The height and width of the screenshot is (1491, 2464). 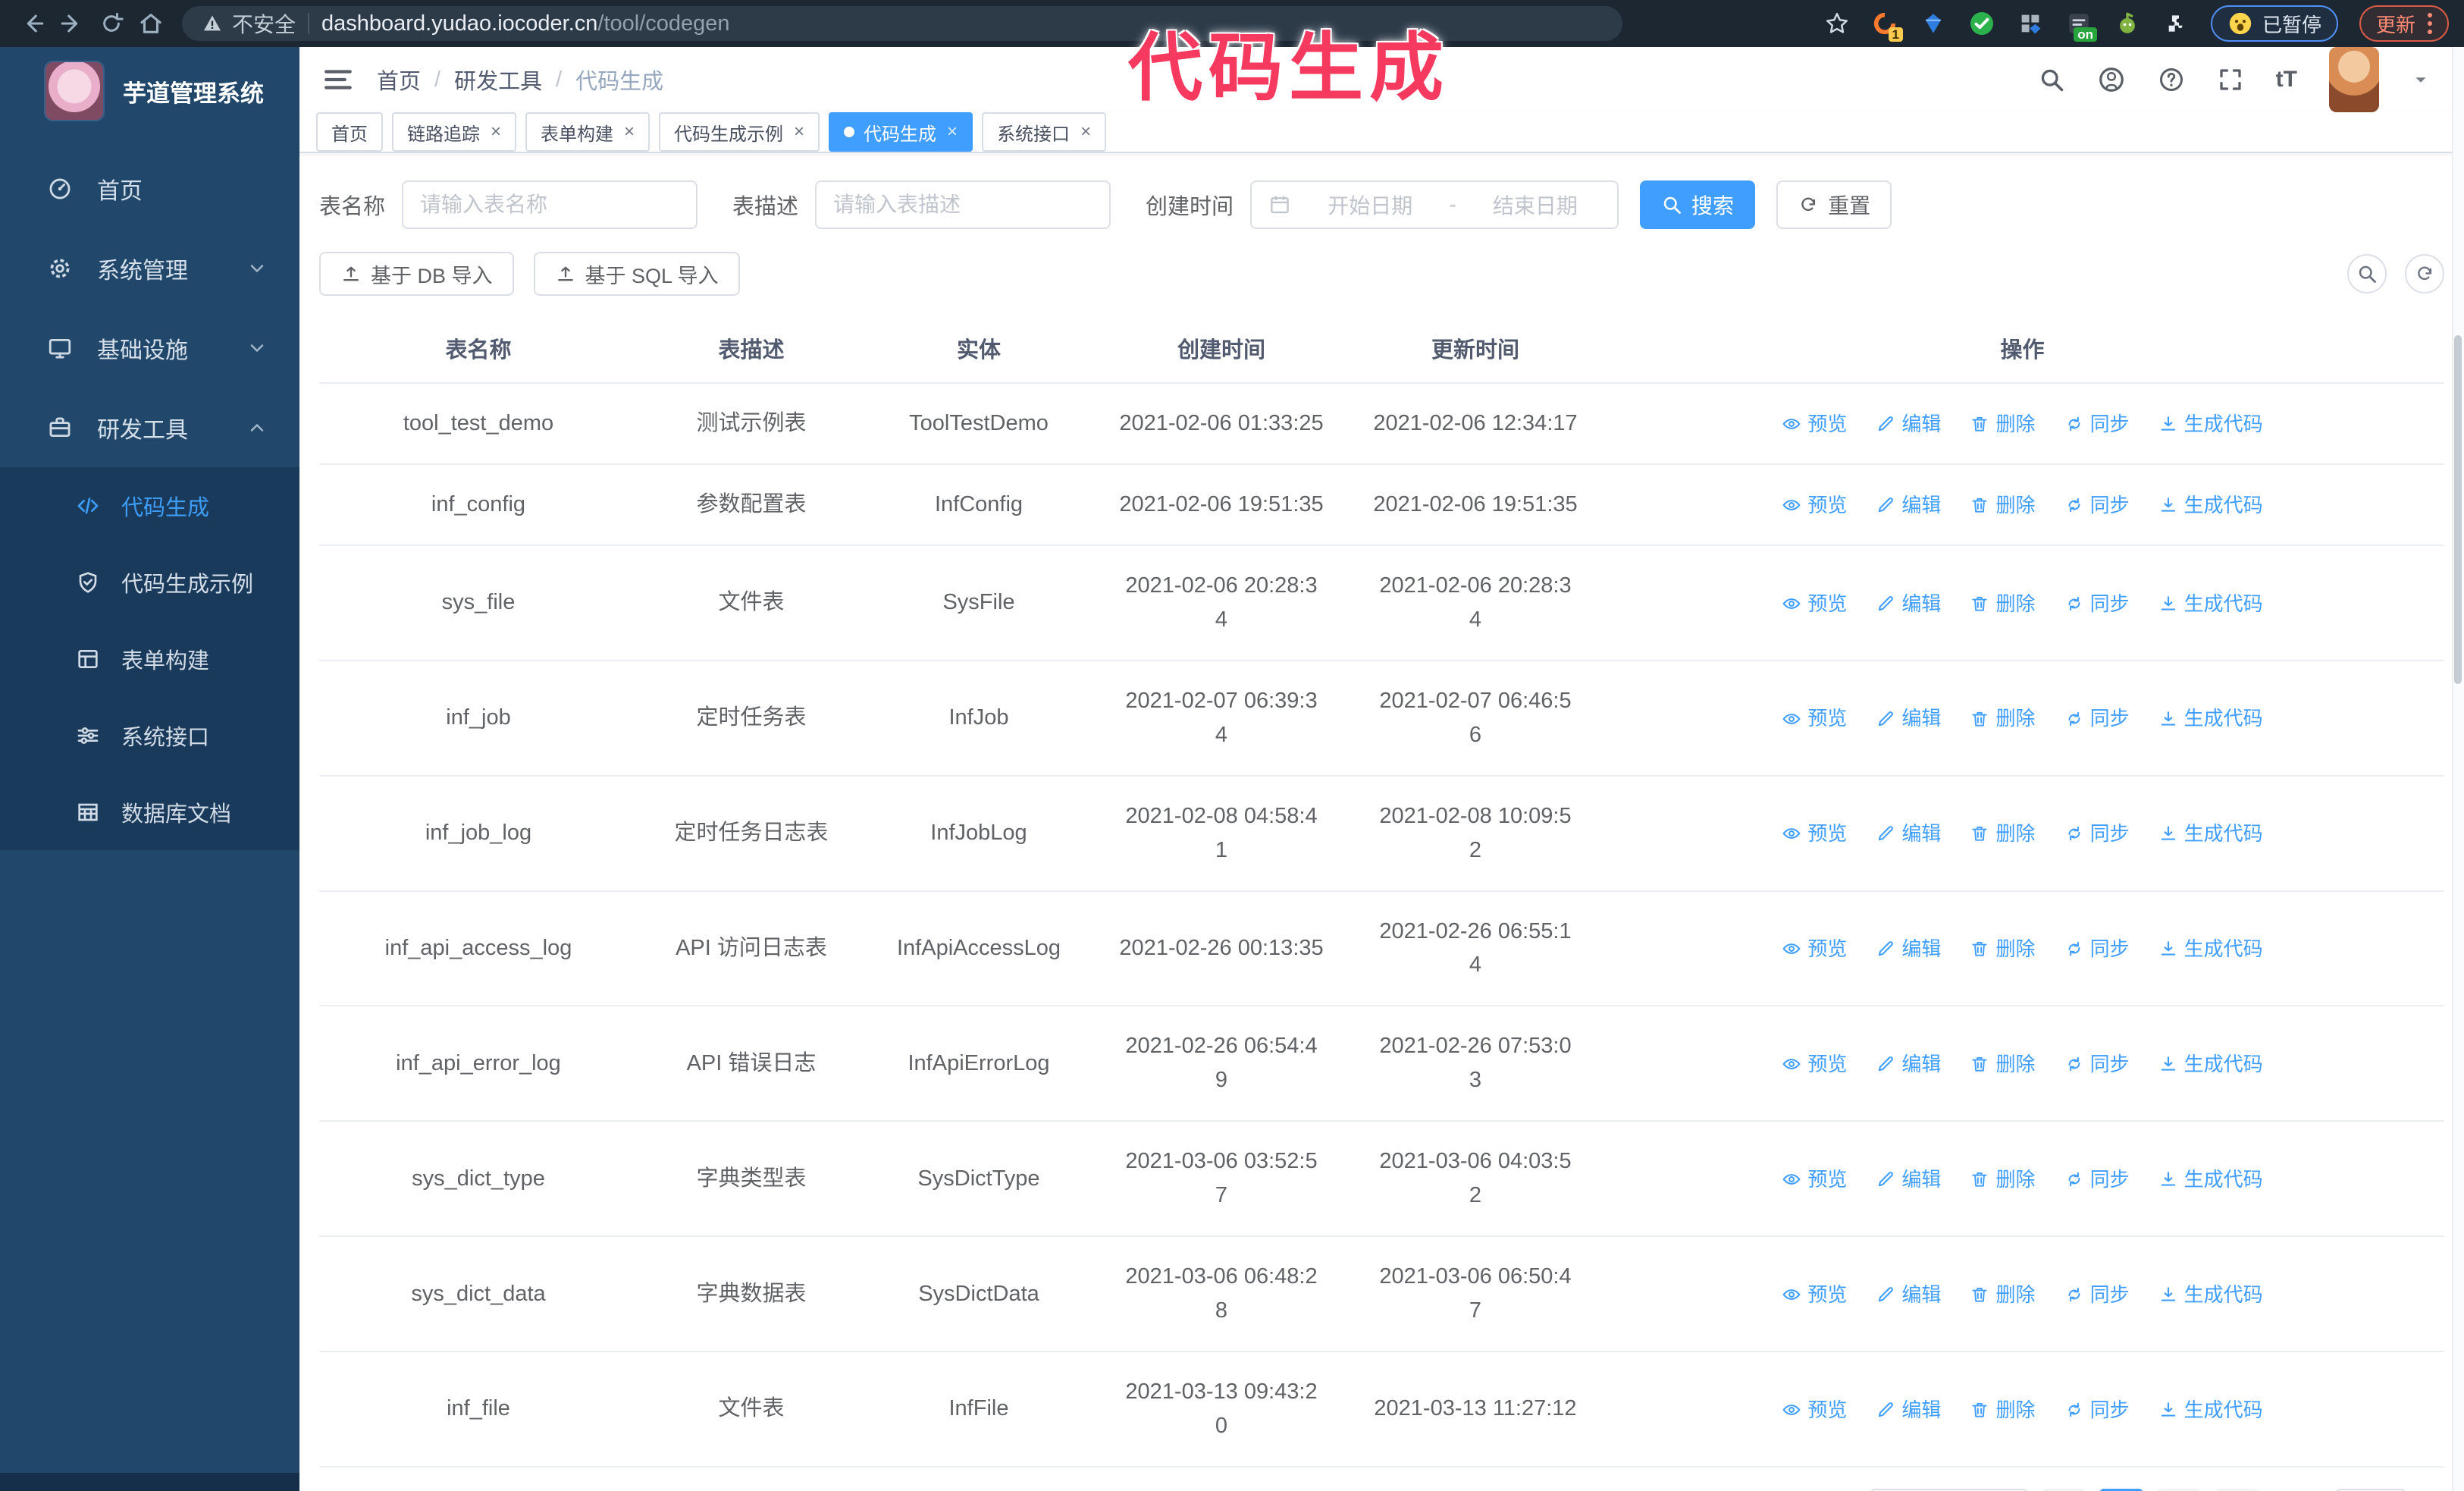 I want to click on security-indicator: 不安全, so click(x=249, y=23).